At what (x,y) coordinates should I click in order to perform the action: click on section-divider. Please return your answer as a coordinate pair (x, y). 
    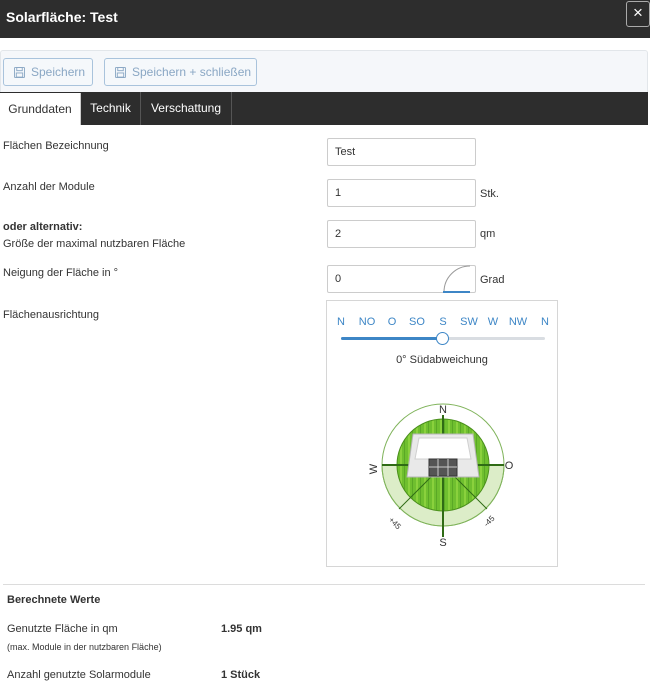
    Looking at the image, I should click on (324, 584).